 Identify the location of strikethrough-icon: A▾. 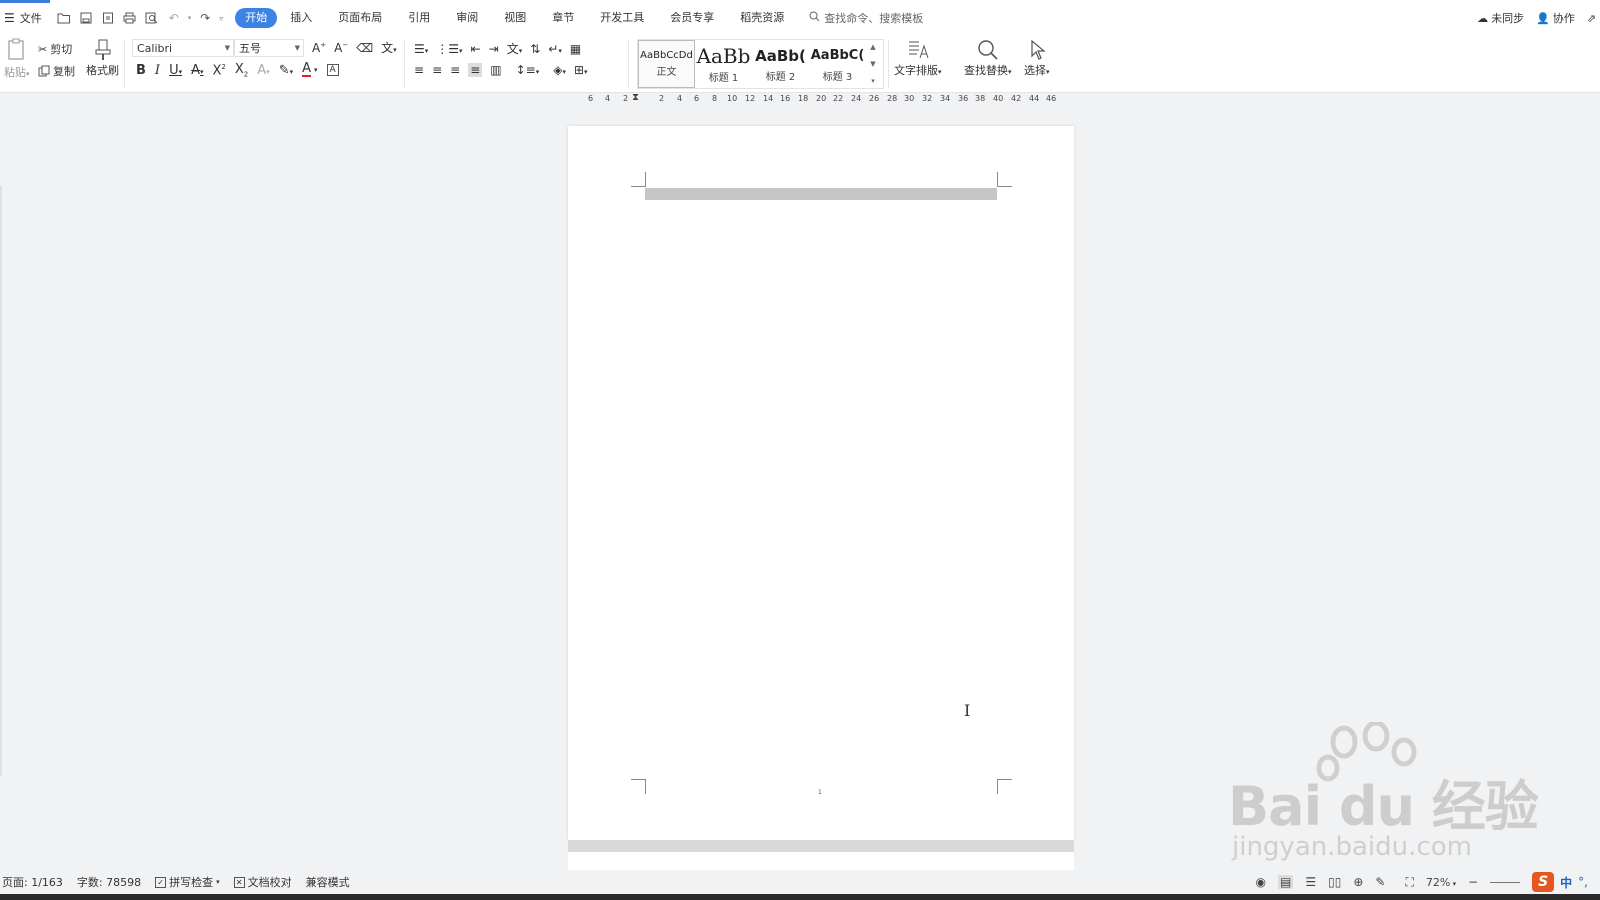
(197, 70).